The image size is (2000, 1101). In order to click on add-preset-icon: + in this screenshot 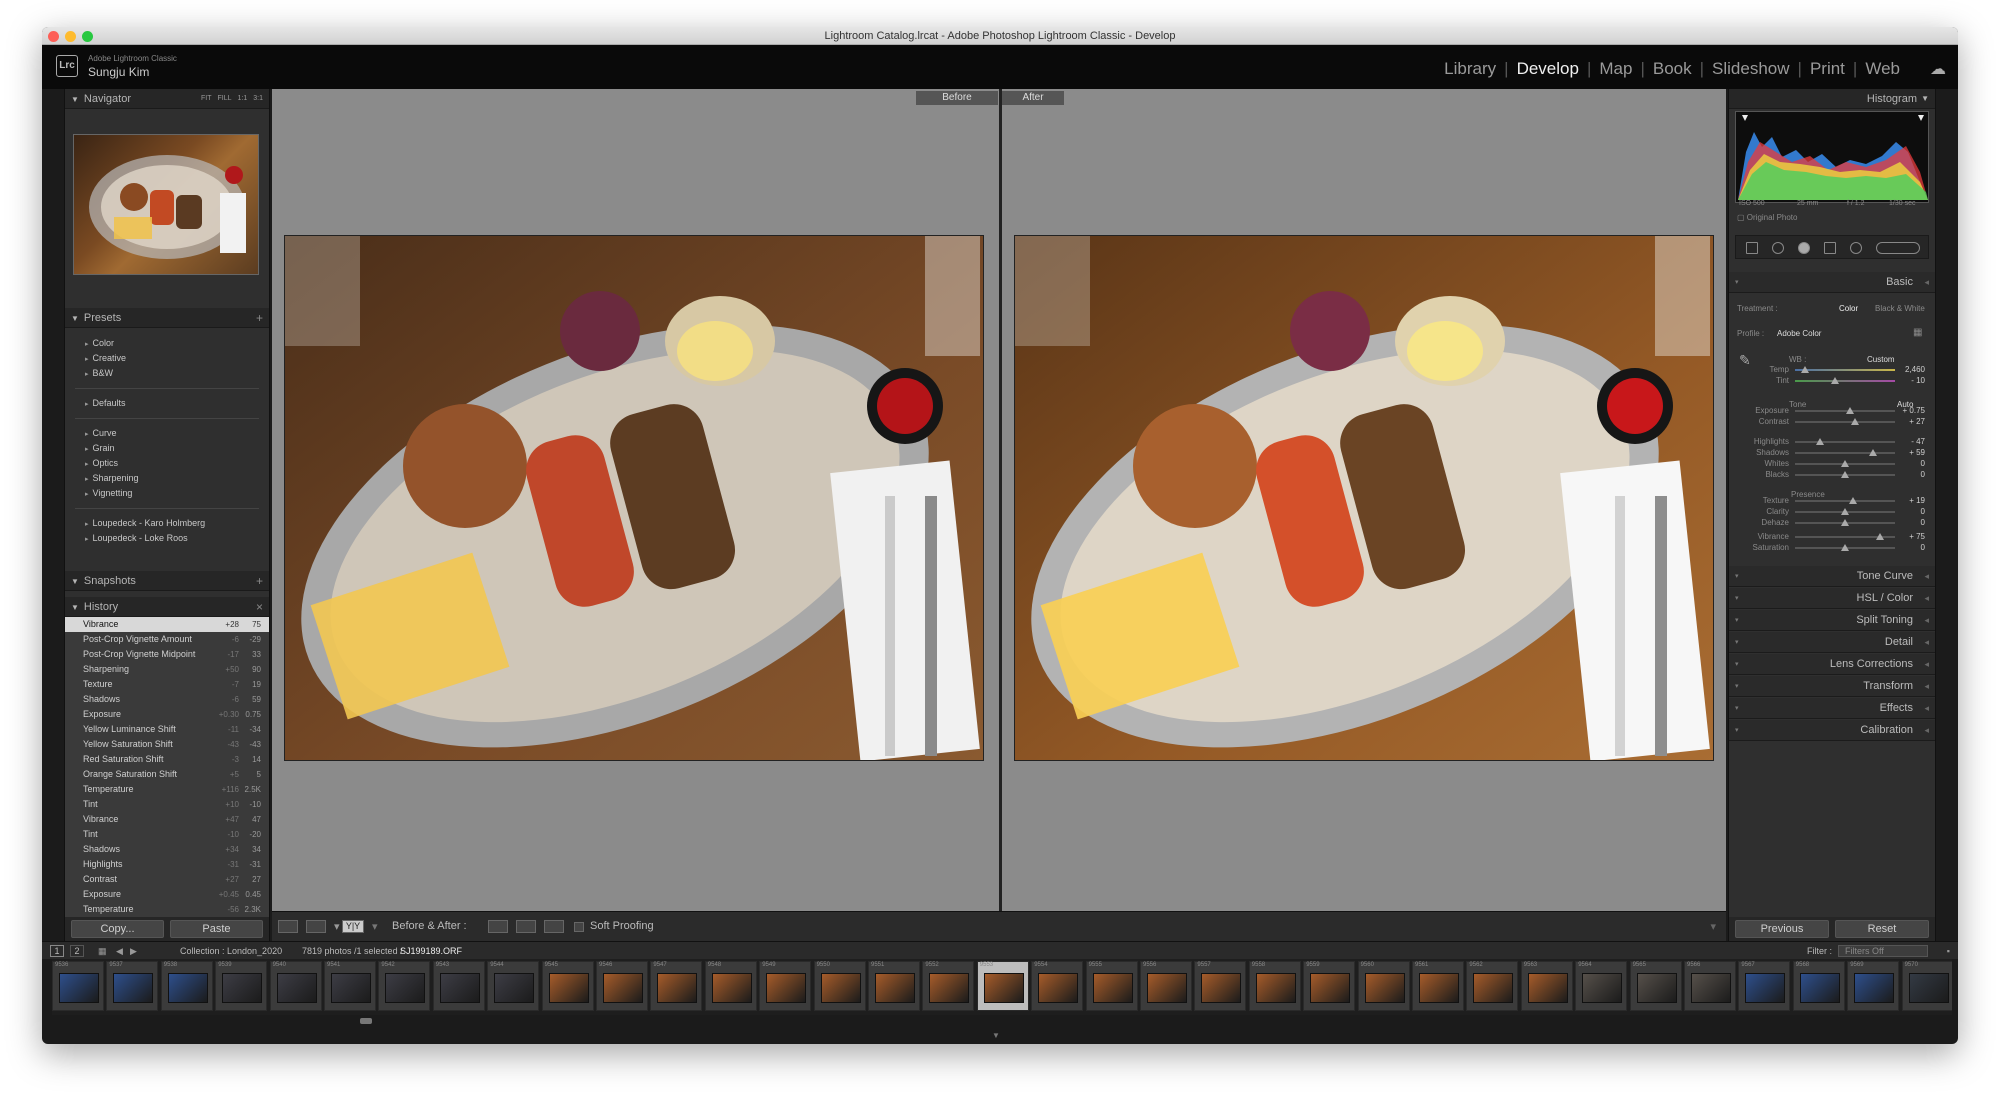, I will do `click(259, 318)`.